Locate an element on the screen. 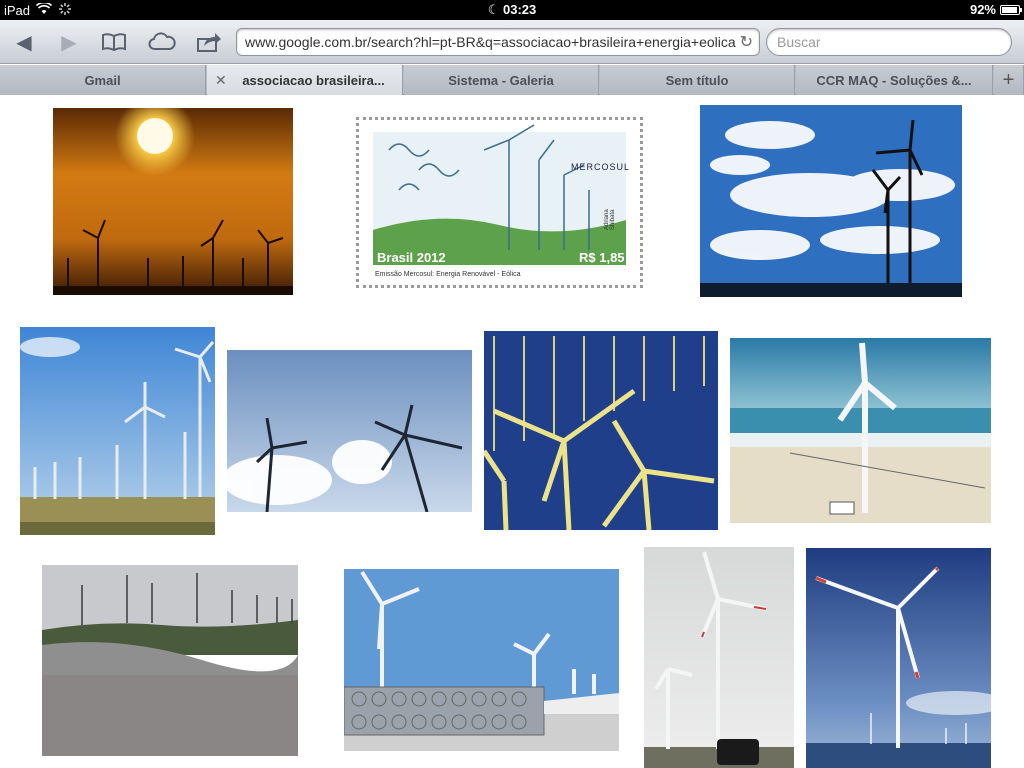  bookmarks-icon is located at coordinates (114, 42).